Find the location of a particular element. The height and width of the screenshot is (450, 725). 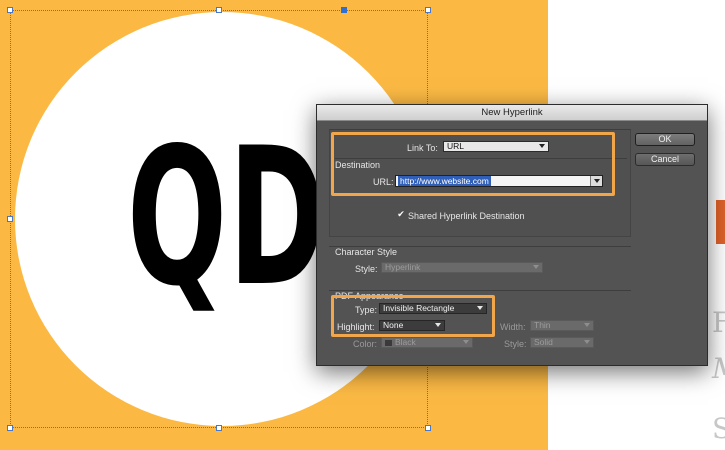

selection-handle-middle-left is located at coordinates (10, 219).